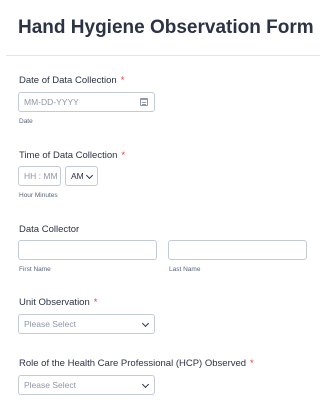 This screenshot has width=325, height=400. Describe the element at coordinates (86, 102) in the screenshot. I see `date-input: MM-DD-YYYY` at that location.